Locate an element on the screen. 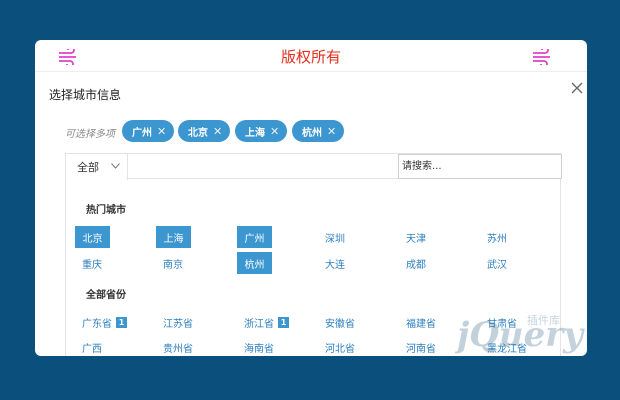 This screenshot has width=620, height=400. province-hebei: 河北省 is located at coordinates (340, 346).